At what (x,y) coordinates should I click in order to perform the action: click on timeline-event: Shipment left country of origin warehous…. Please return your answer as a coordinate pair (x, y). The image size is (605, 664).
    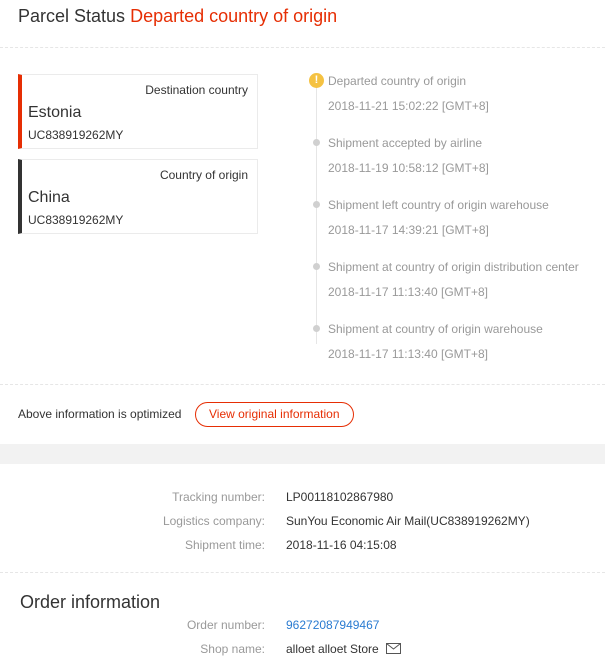
    Looking at the image, I should click on (453, 219).